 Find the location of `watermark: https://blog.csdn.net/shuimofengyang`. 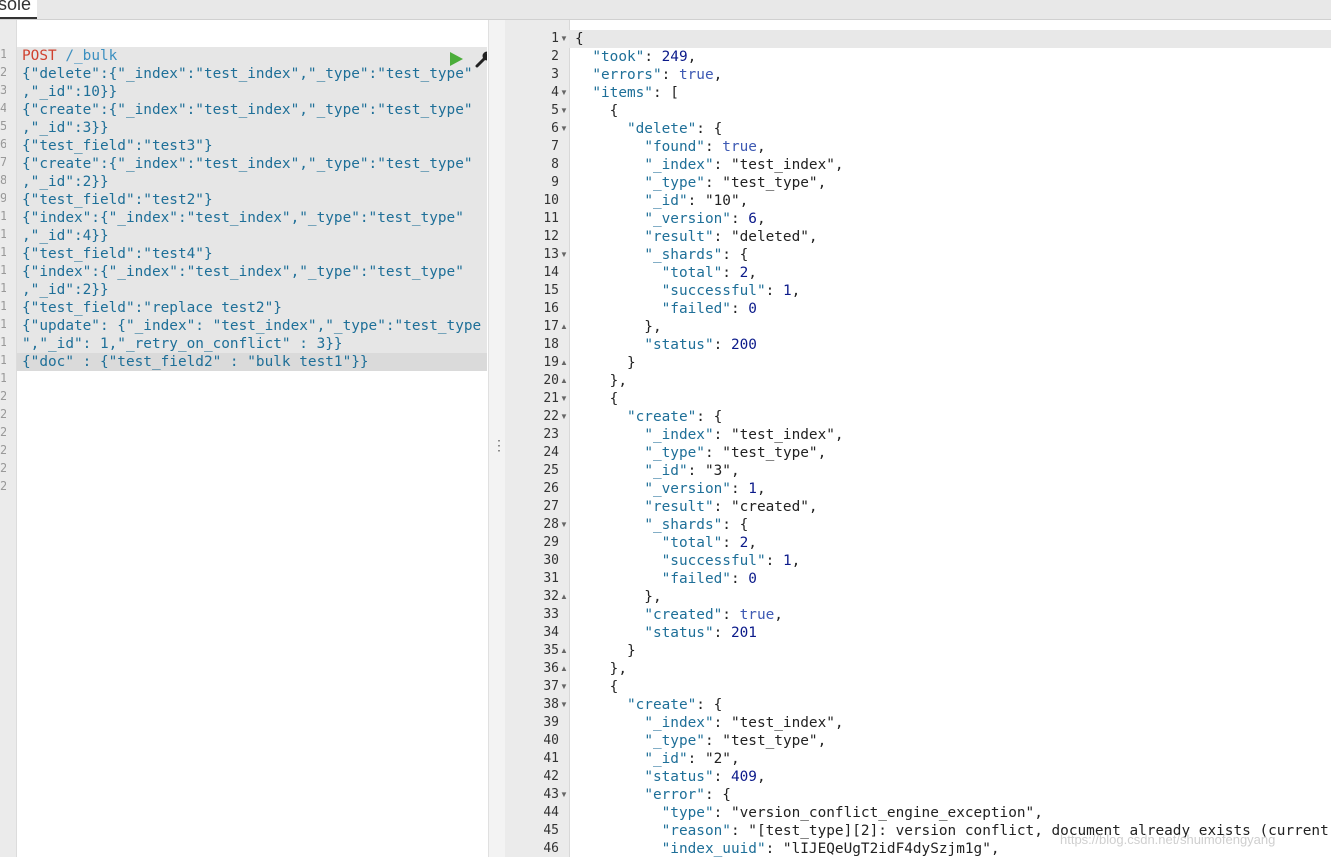

watermark: https://blog.csdn.net/shuimofengyang is located at coordinates (1168, 839).